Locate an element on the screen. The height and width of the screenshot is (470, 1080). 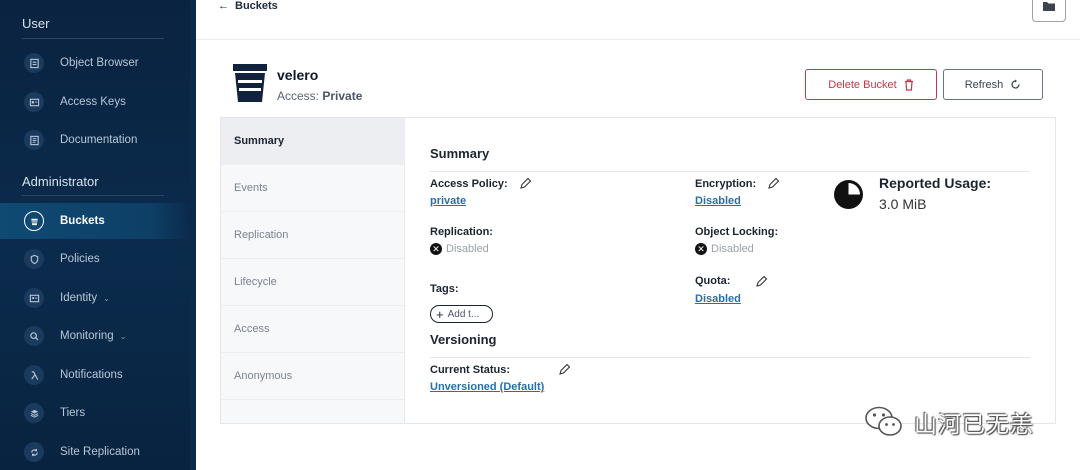
bucket-icon is located at coordinates (250, 83).